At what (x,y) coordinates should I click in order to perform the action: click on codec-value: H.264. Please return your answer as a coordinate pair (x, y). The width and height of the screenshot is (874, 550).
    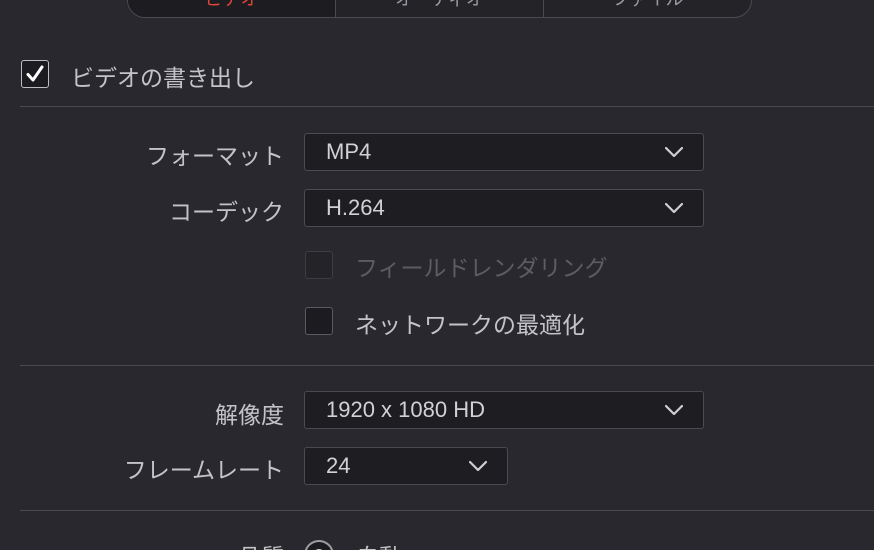
    Looking at the image, I should click on (355, 207).